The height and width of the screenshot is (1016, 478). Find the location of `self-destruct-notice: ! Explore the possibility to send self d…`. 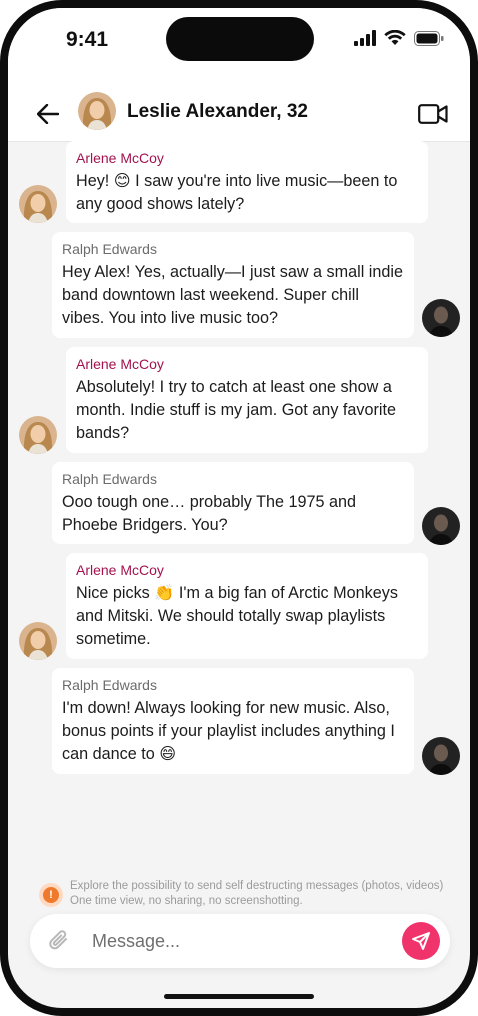

self-destruct-notice: ! Explore the possibility to send self d… is located at coordinates (240, 894).